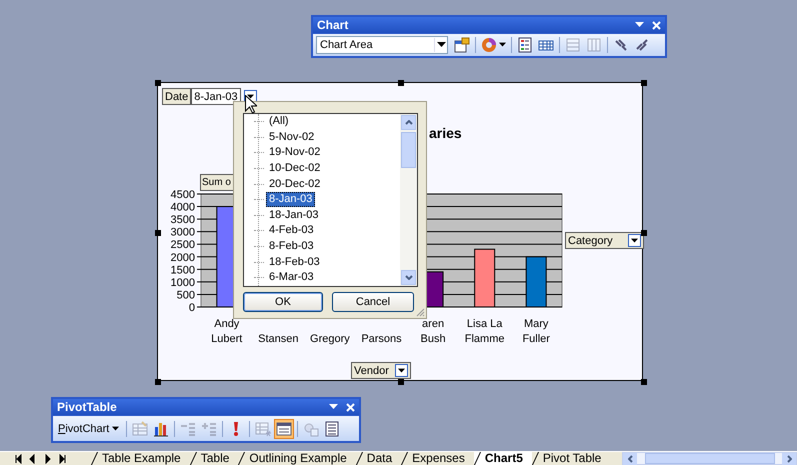 The image size is (797, 465). I want to click on scroll-up-button, so click(408, 122).